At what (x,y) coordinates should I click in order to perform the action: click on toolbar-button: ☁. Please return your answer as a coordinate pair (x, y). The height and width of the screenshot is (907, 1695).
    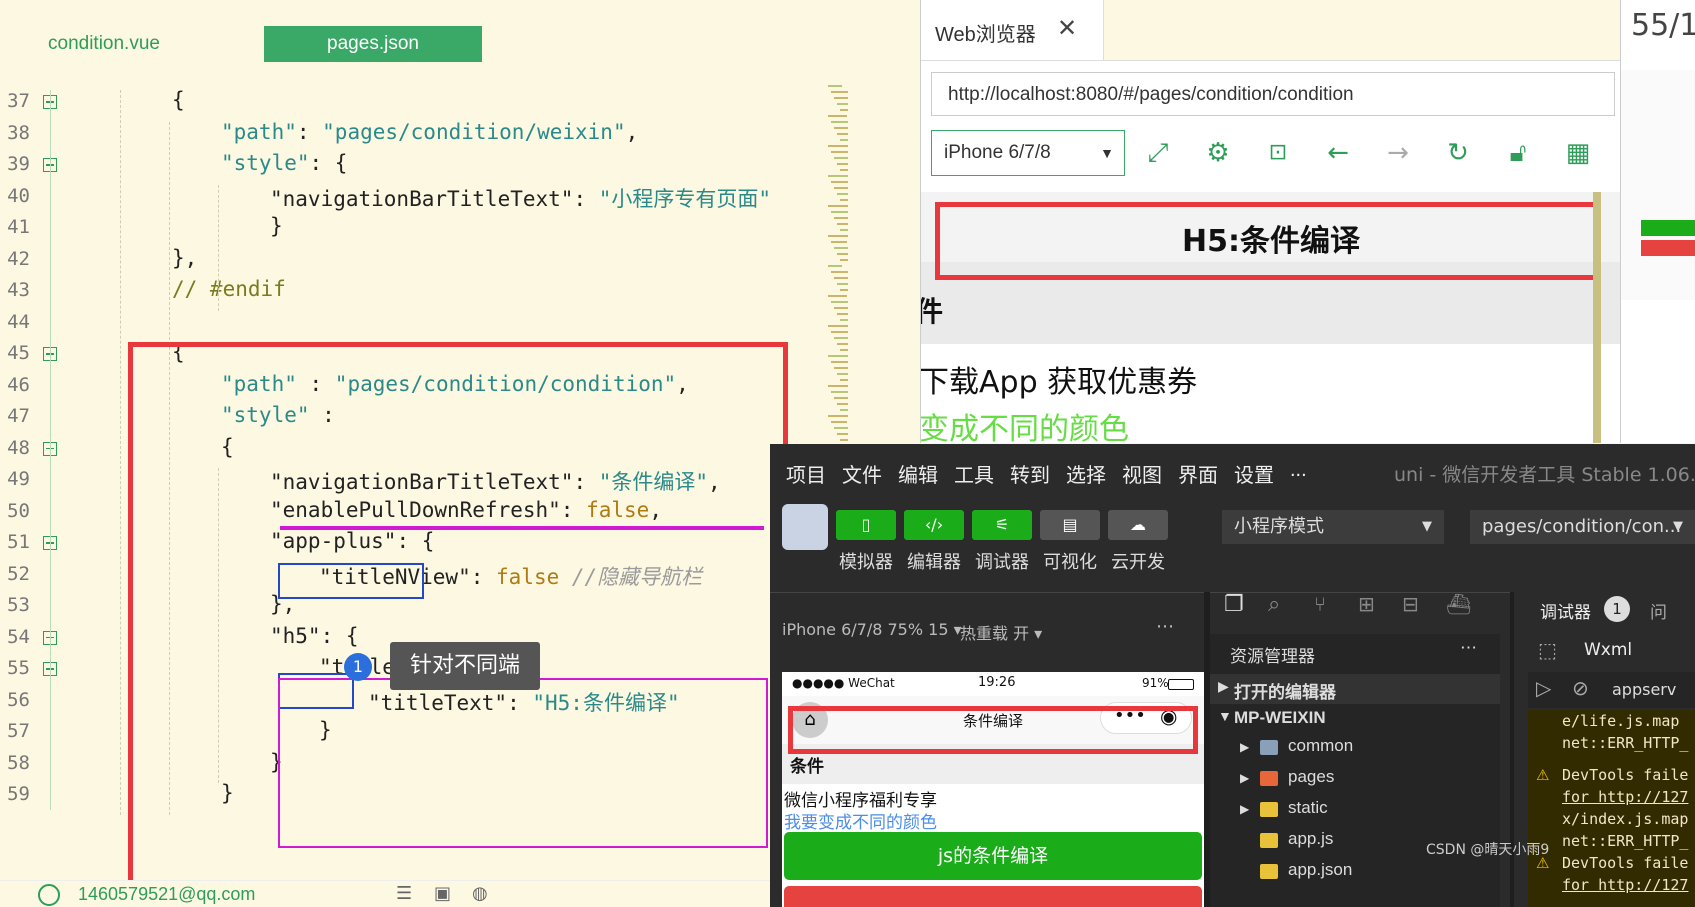
    Looking at the image, I should click on (1138, 525).